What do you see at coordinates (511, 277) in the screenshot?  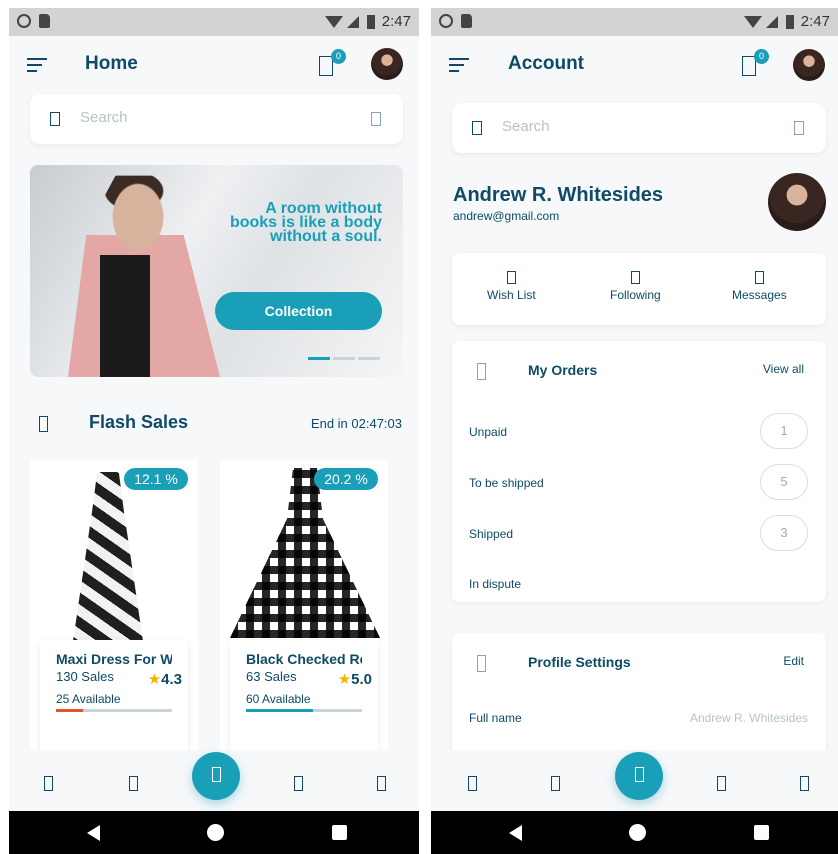 I see `heart-icon` at bounding box center [511, 277].